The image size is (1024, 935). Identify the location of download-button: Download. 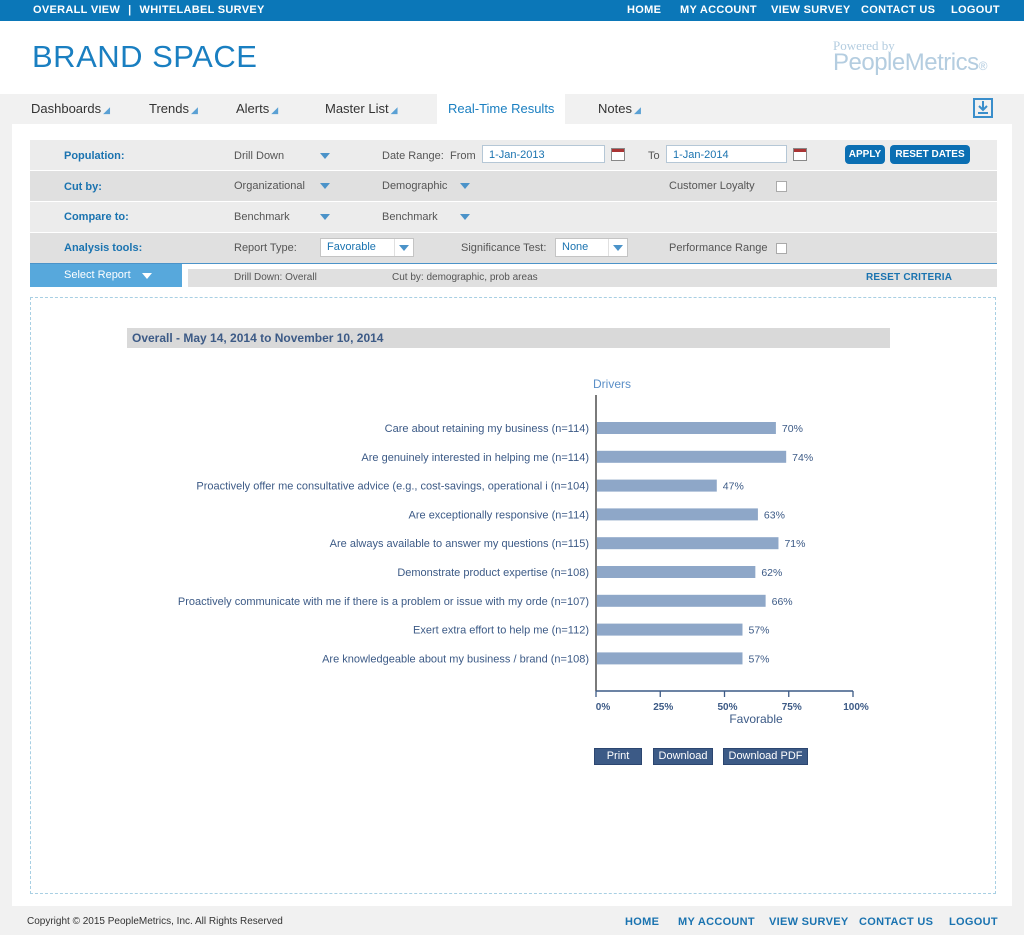
(683, 756).